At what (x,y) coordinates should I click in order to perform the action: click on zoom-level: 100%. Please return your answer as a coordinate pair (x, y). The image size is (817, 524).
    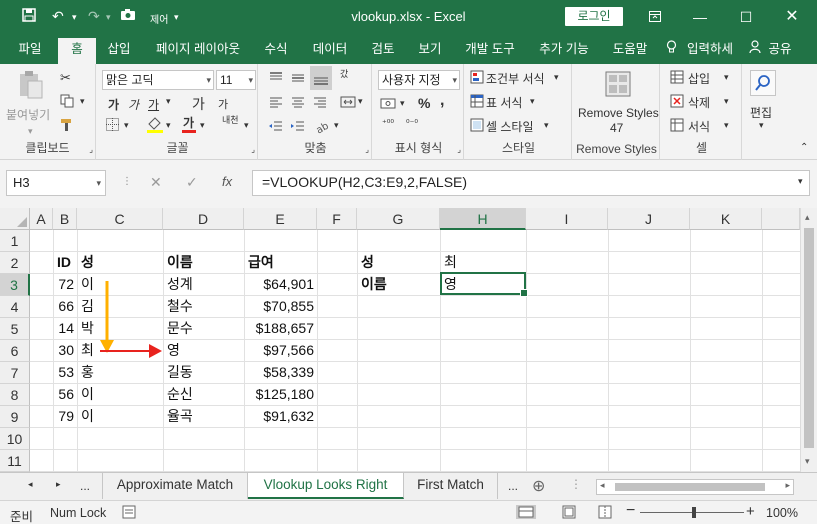
    Looking at the image, I should click on (782, 513).